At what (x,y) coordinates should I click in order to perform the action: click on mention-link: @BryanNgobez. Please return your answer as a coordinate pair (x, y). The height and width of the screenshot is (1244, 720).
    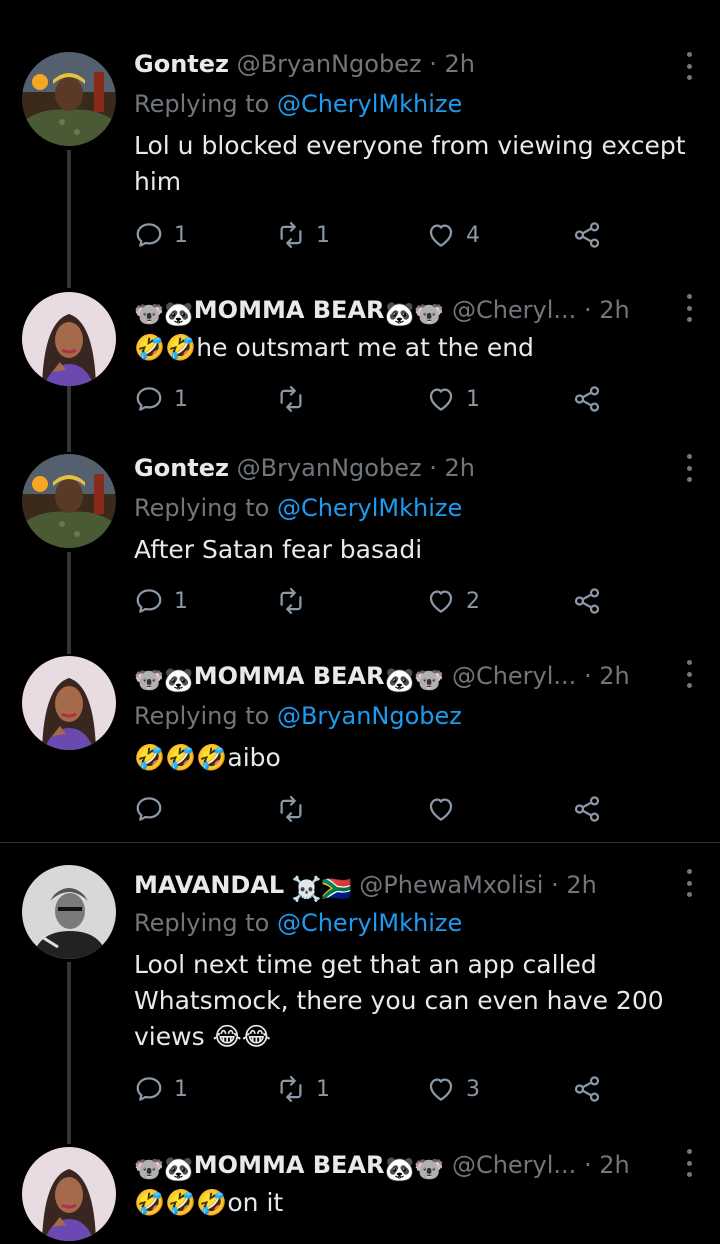
    Looking at the image, I should click on (369, 716).